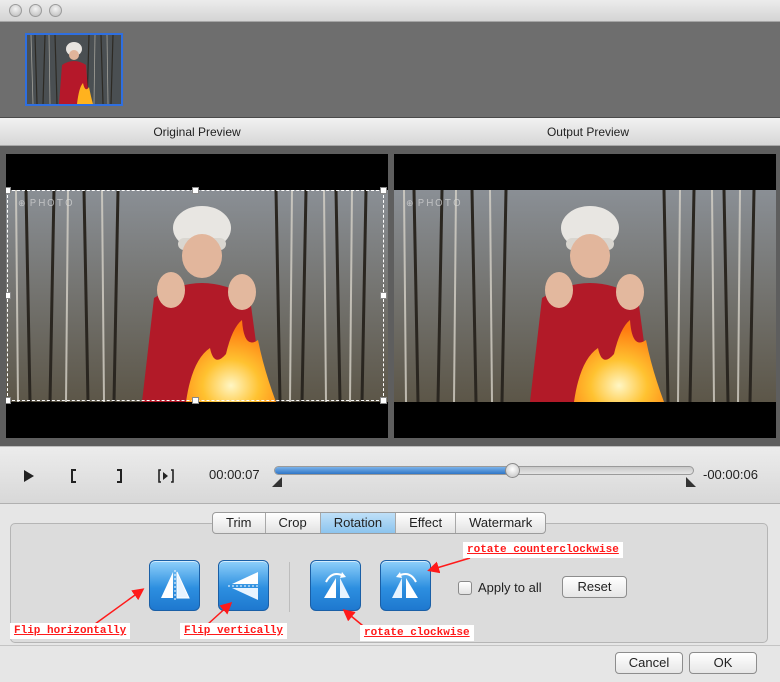  What do you see at coordinates (239, 523) in the screenshot?
I see `tab-trim: Trim` at bounding box center [239, 523].